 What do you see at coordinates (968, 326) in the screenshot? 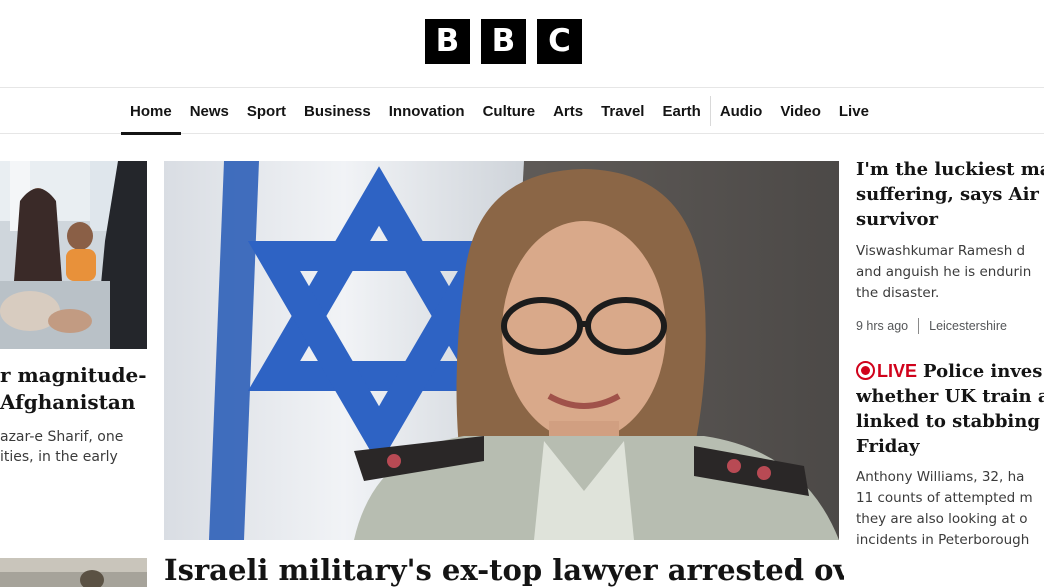
I see `location-tag: Leicestershire` at bounding box center [968, 326].